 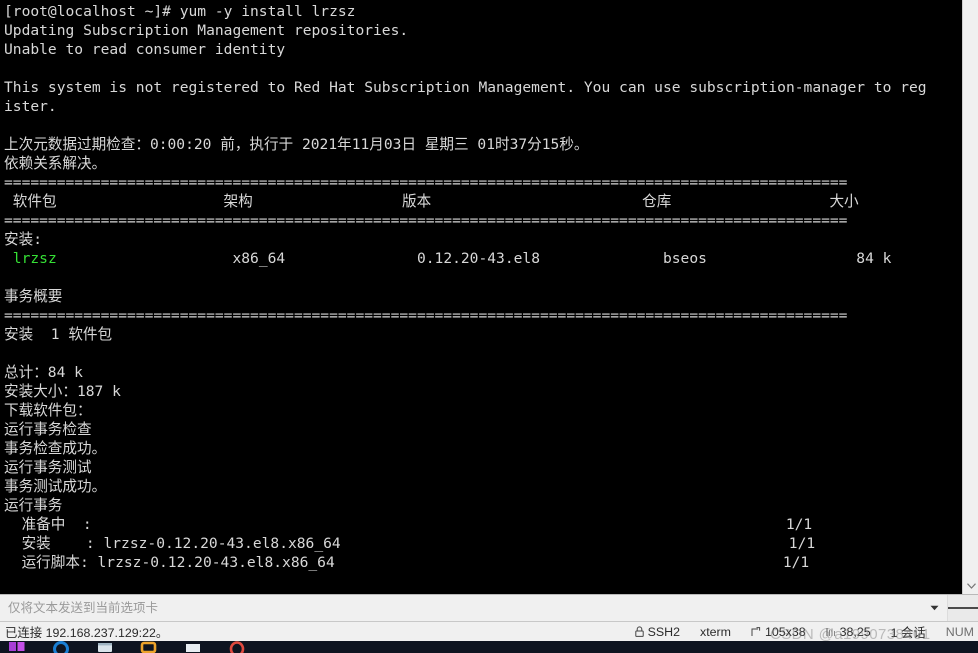 I want to click on browser-icon, so click(x=61, y=647).